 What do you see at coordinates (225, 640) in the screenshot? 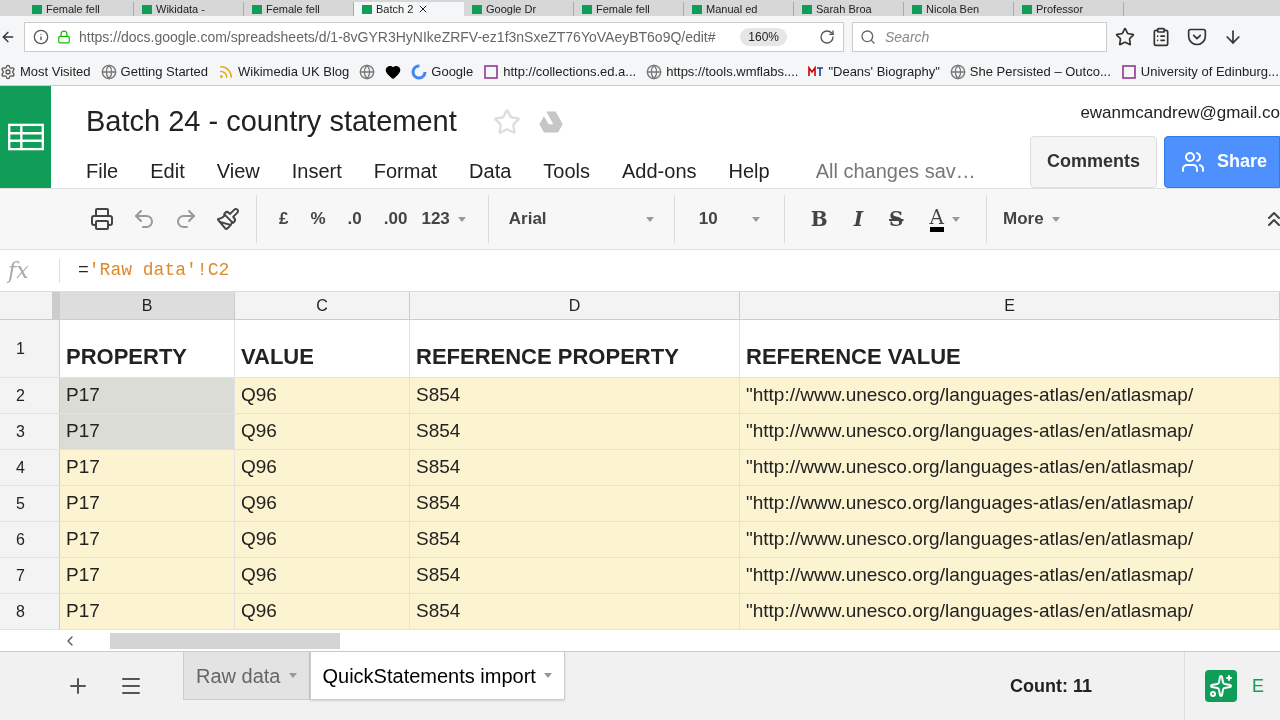
I see `scrollbar-thumb` at bounding box center [225, 640].